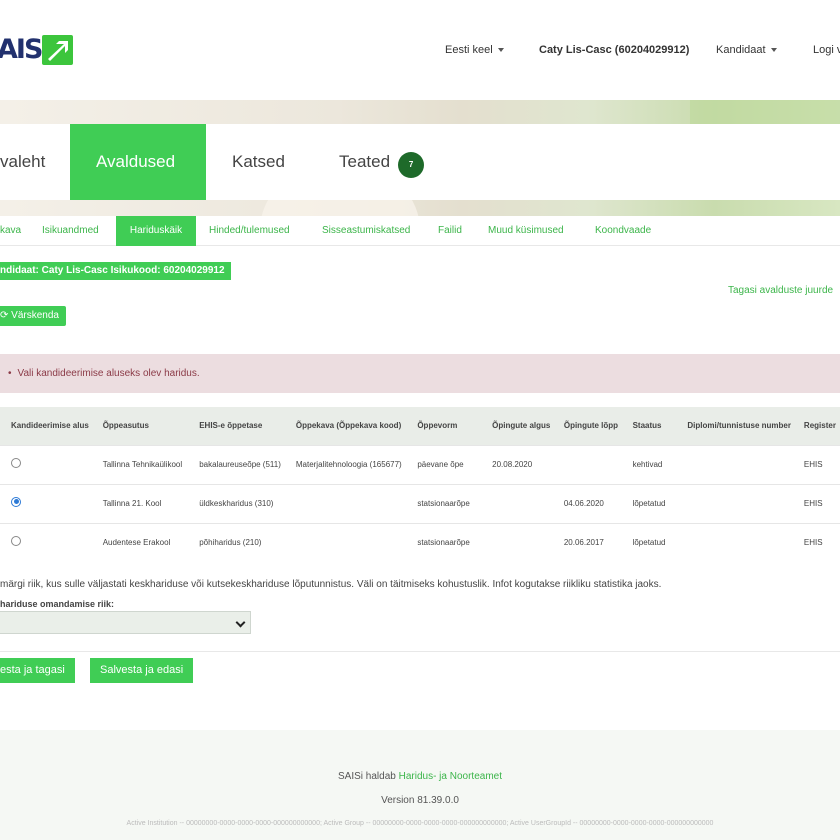 The image size is (840, 840). I want to click on subnav-item-koondvaade: Koondvaade, so click(623, 231).